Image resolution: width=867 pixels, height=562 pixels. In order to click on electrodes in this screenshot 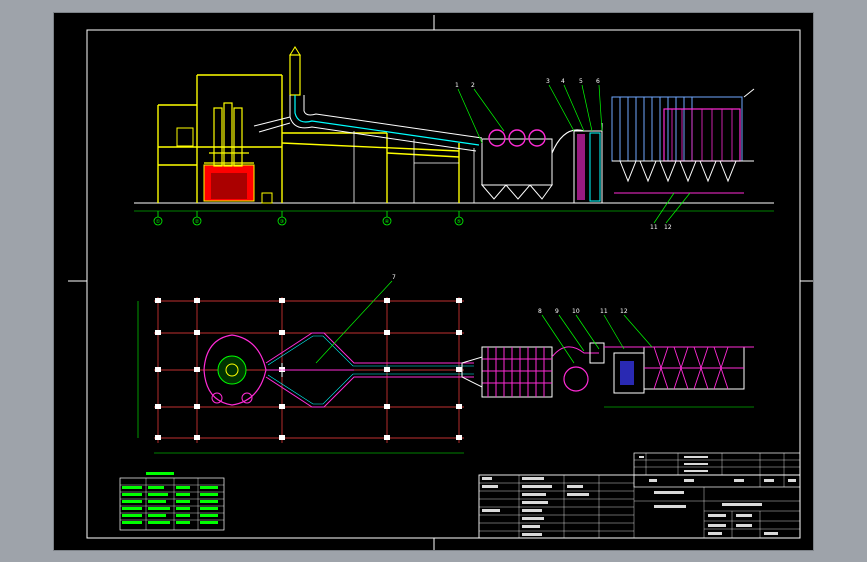, I will do `click(229, 134)`.